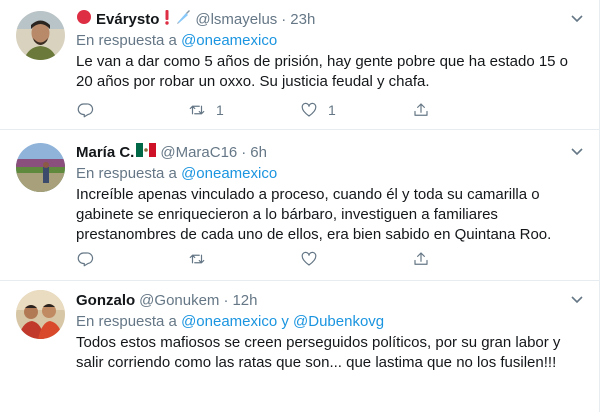 The height and width of the screenshot is (412, 606). What do you see at coordinates (84, 20) in the screenshot?
I see `red-circle-icon` at bounding box center [84, 20].